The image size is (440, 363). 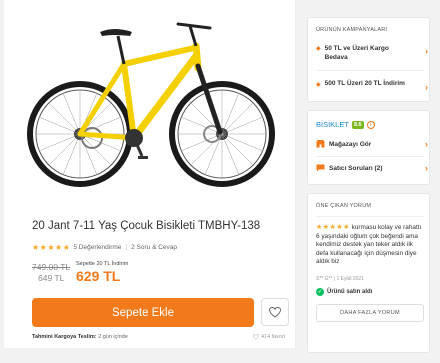 What do you see at coordinates (352, 30) in the screenshot?
I see `campaigns-header: ÜRÜNÜN KAMPANYALARI` at bounding box center [352, 30].